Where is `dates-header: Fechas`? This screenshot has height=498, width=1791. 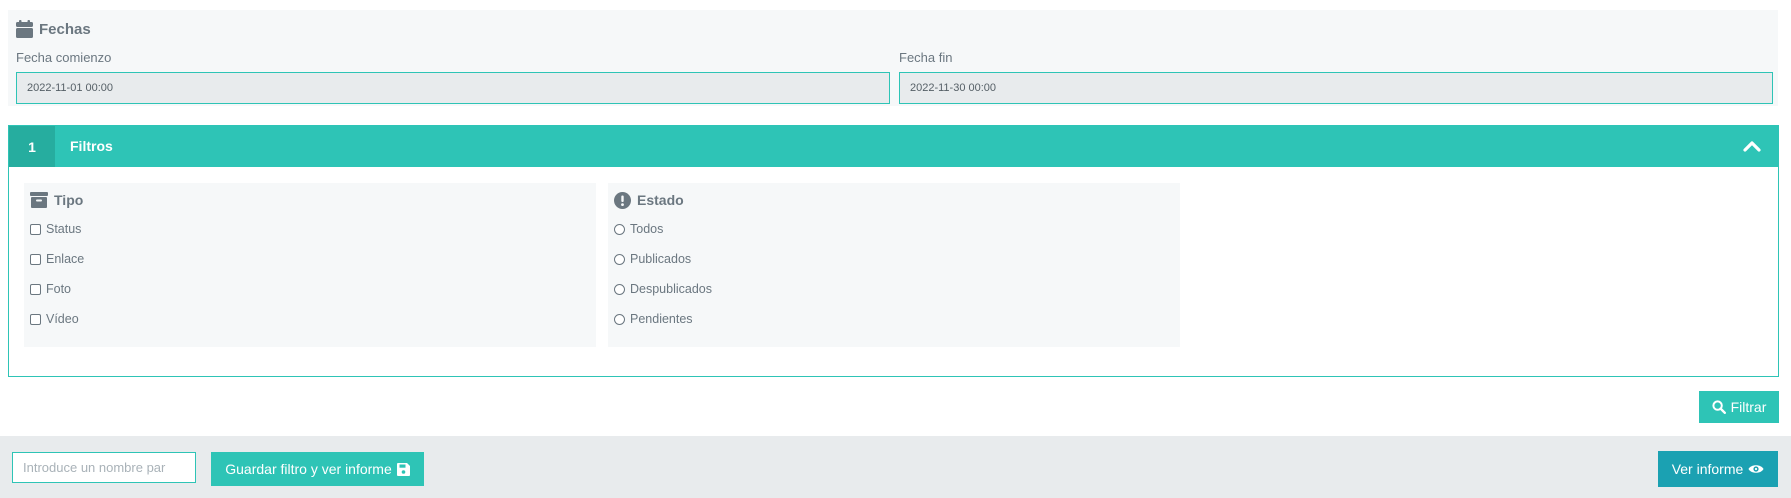 dates-header: Fechas is located at coordinates (53, 29).